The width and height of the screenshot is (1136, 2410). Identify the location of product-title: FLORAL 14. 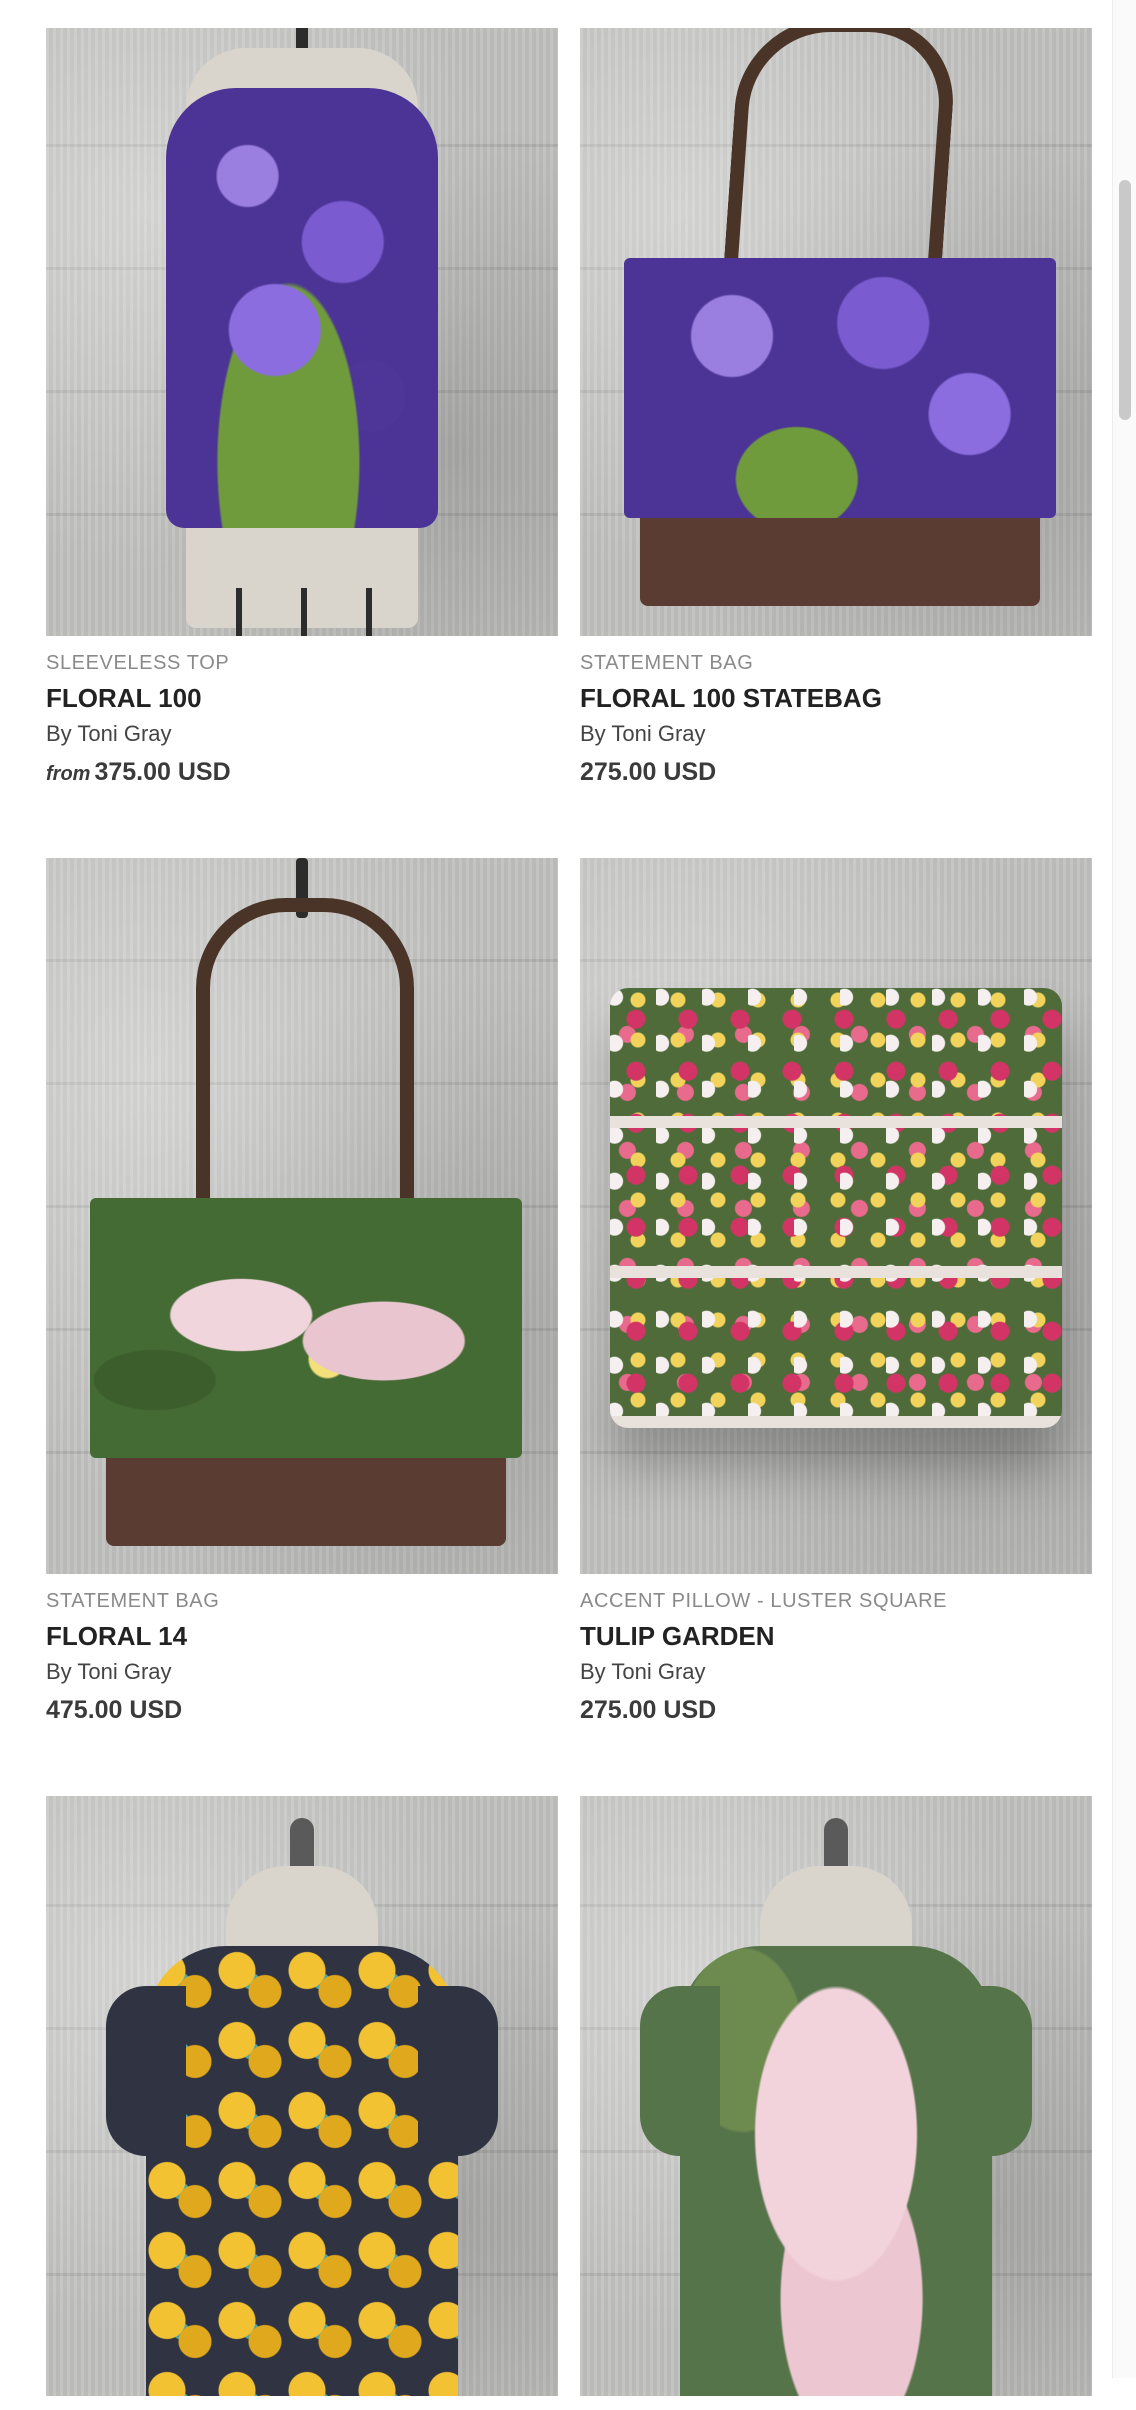
(302, 1636).